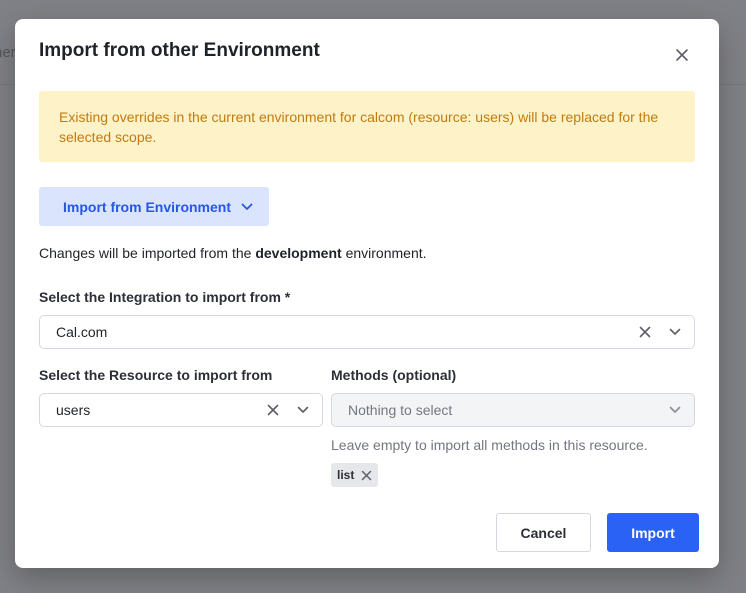 The width and height of the screenshot is (746, 593). I want to click on changes-note-prefix: Changes will be imported from the, so click(147, 253).